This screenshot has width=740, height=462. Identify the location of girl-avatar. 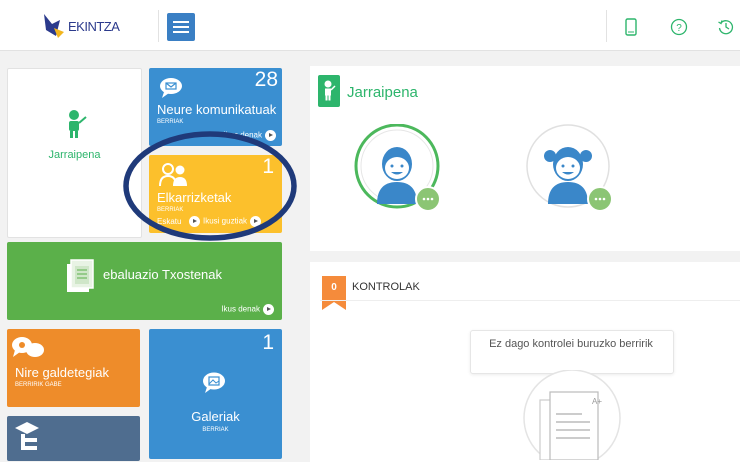
(570, 172).